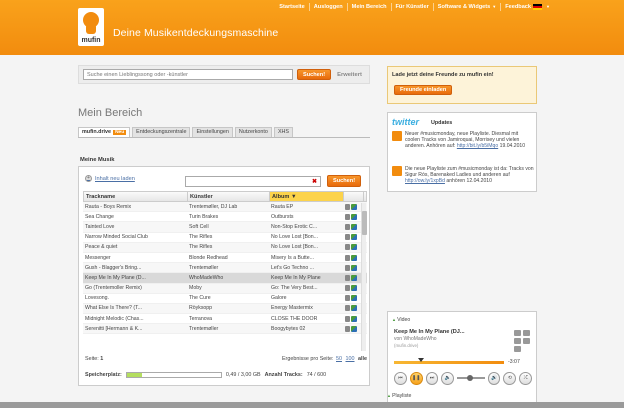  What do you see at coordinates (471, 378) in the screenshot?
I see `volume-slider` at bounding box center [471, 378].